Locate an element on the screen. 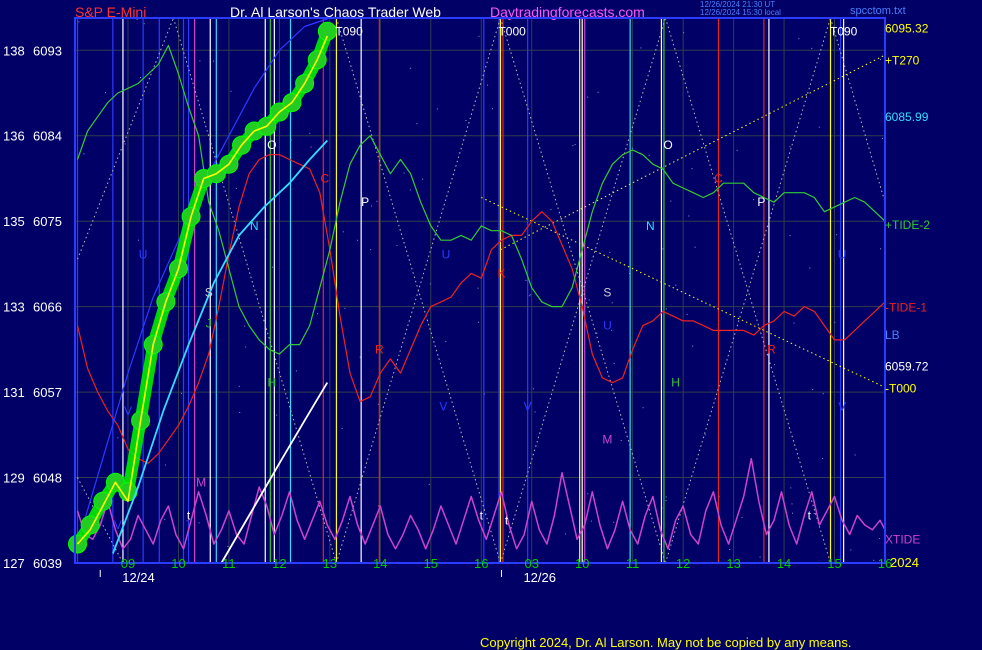 This screenshot has height=650, width=982. marker-letter-4: V is located at coordinates (128, 411).